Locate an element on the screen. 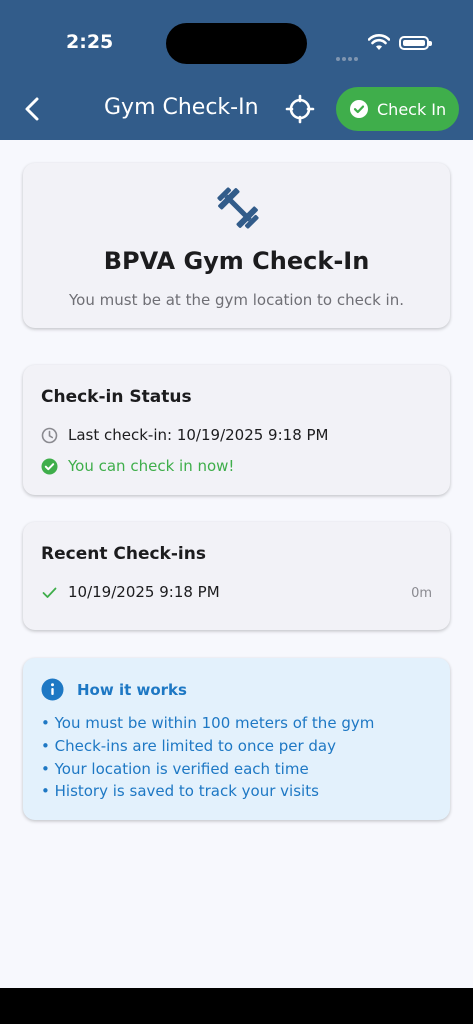 This screenshot has height=1024, width=473. signal-dots-icon is located at coordinates (349, 53).